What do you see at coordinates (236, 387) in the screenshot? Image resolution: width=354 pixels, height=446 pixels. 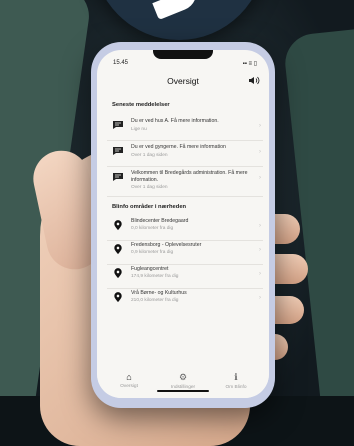 I see `tab-label: Om Blinfo` at bounding box center [236, 387].